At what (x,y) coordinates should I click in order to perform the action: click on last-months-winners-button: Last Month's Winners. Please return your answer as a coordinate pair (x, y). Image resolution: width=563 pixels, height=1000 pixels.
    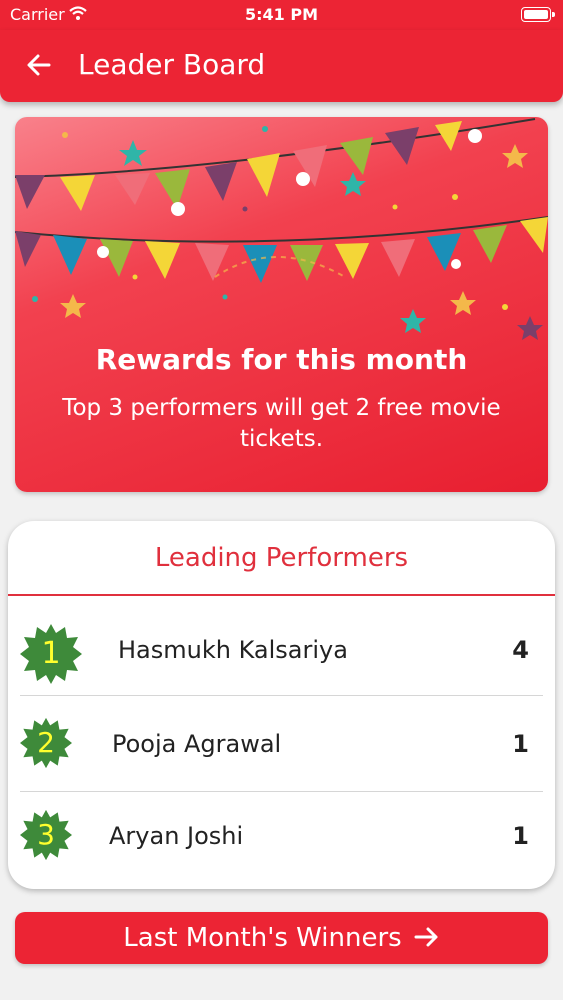
    Looking at the image, I should click on (281, 938).